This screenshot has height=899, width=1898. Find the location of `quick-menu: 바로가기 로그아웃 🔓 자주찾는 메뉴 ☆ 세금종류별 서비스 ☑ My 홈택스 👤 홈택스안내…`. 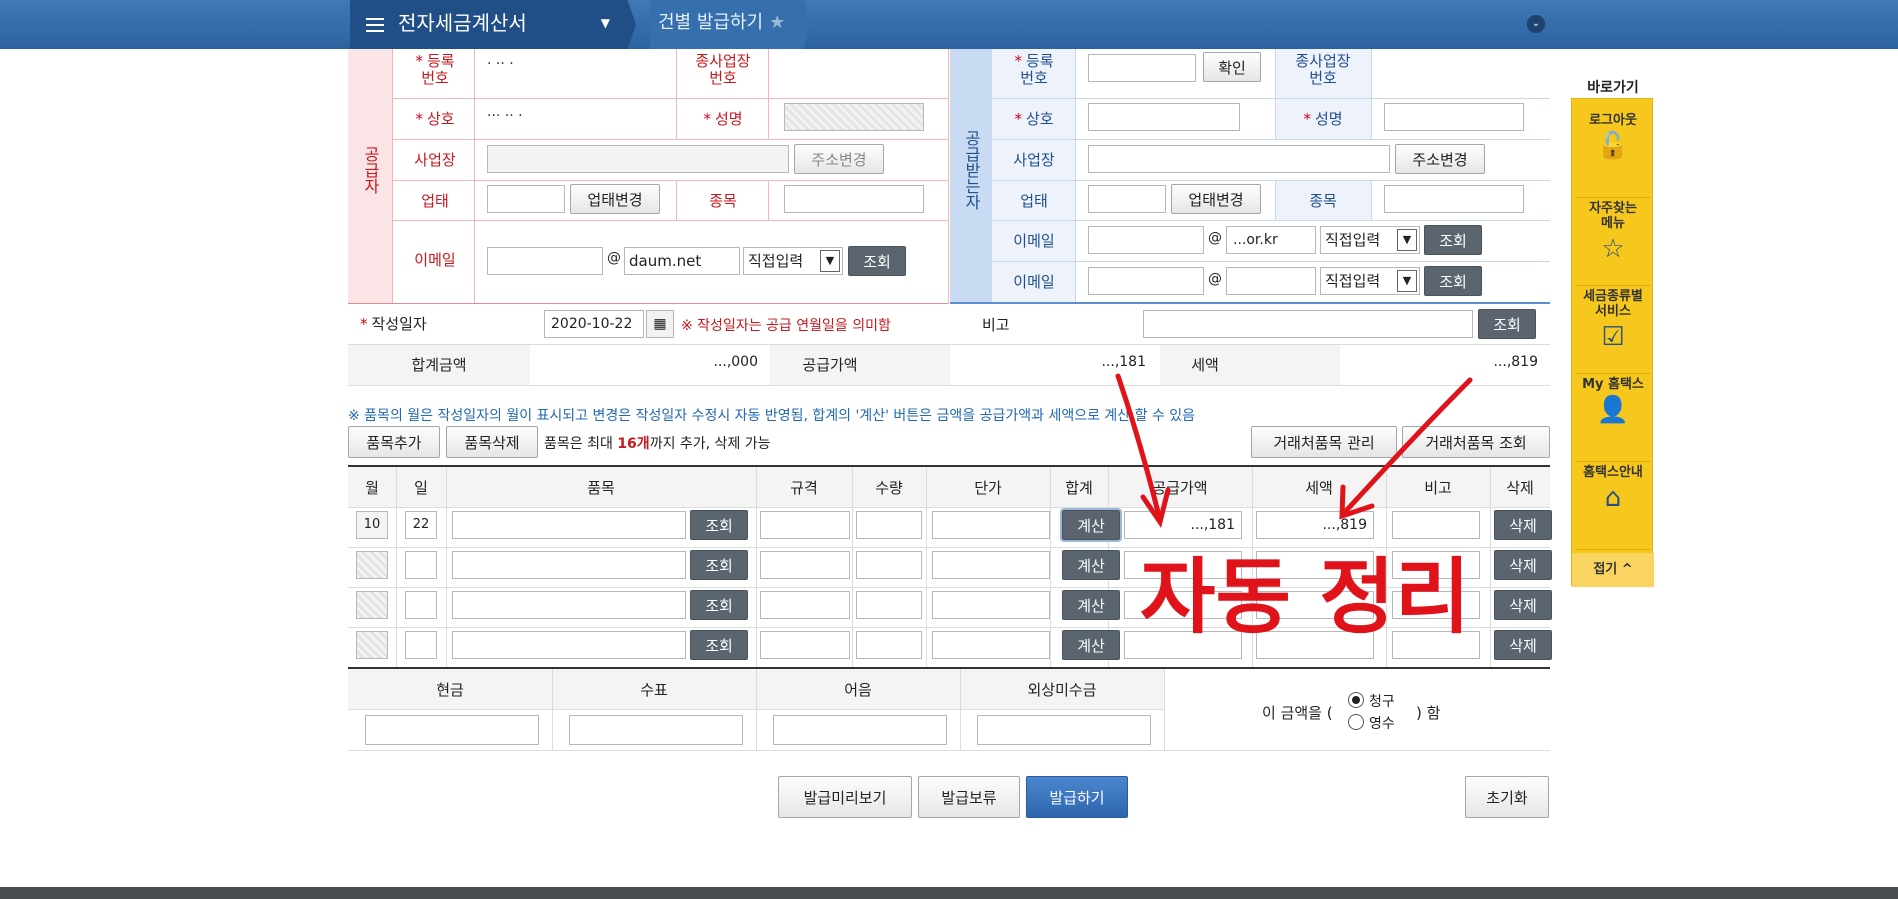

quick-menu: 바로가기 로그아웃 🔓 자주찾는 메뉴 ☆ 세금종류별 서비스 ☑ My 홈택스 👤 홈택스안내… is located at coordinates (1612, 333).